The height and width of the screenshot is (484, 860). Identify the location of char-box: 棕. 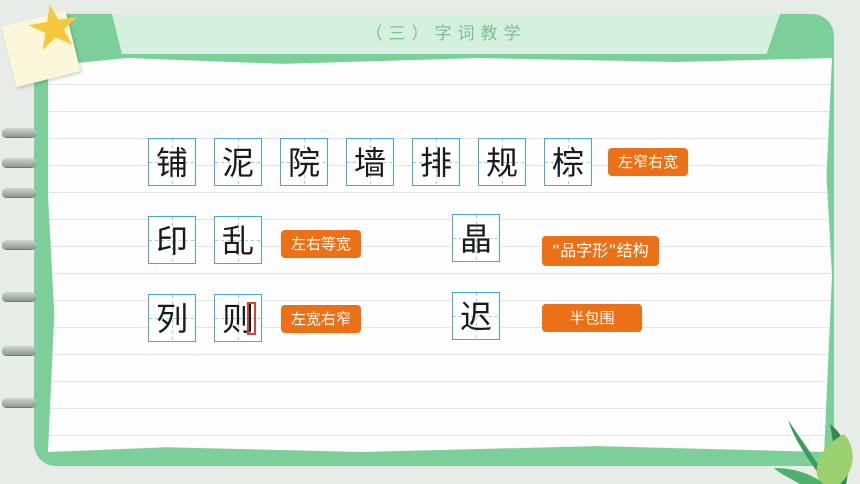
(568, 162).